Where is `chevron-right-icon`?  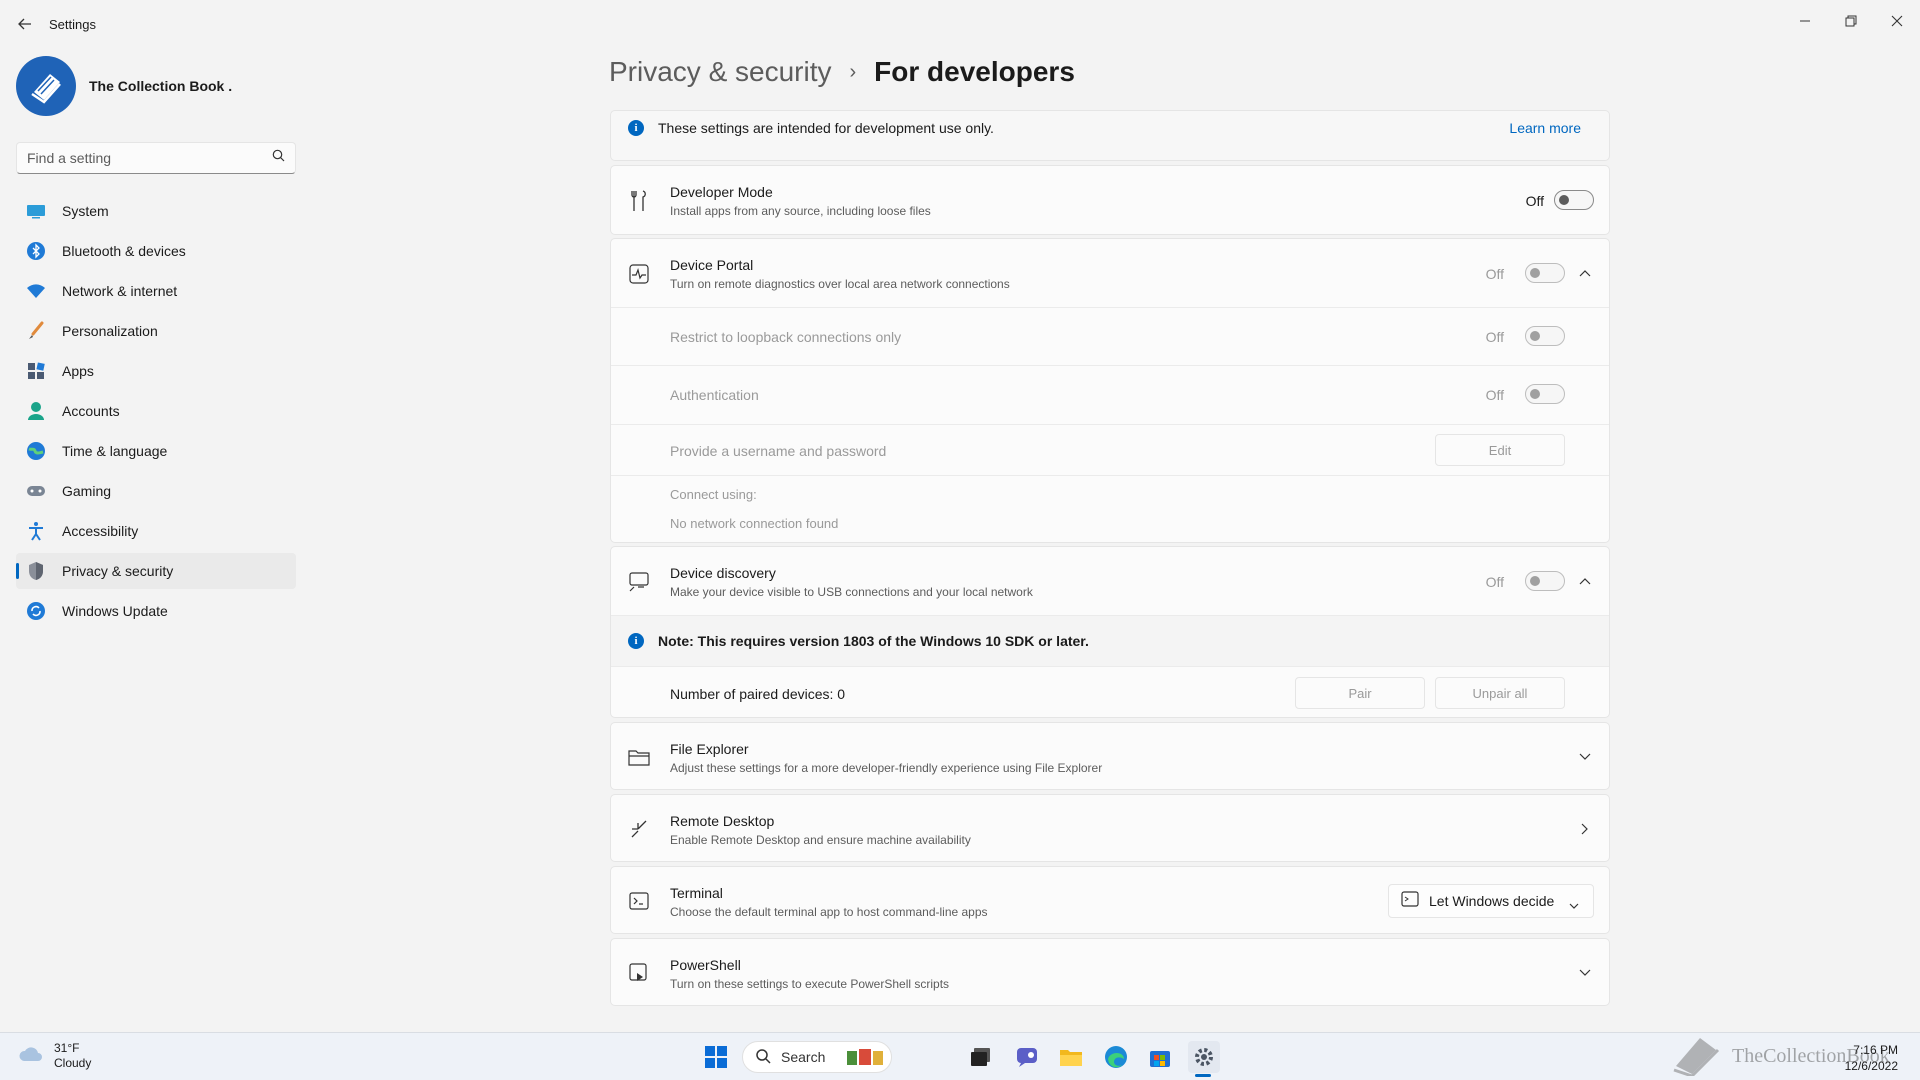
chevron-right-icon is located at coordinates (1585, 829).